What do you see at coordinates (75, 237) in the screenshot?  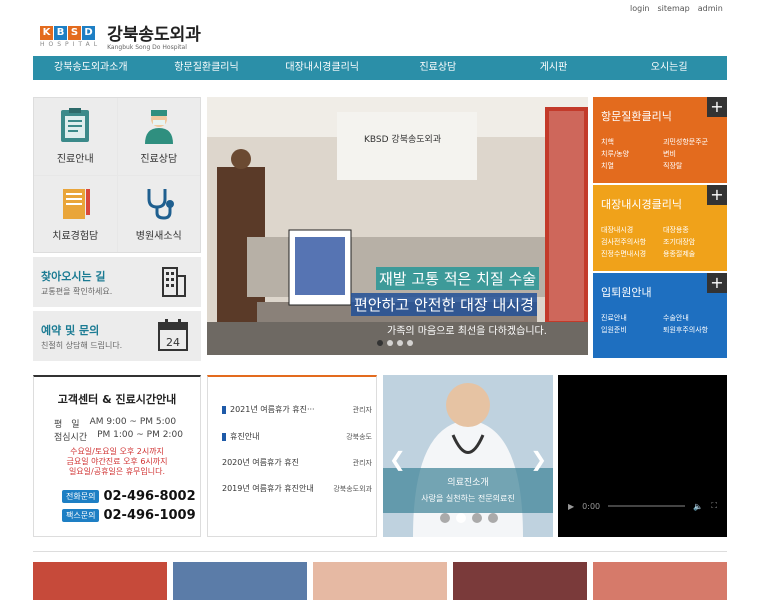 I see `tile-label: 치료경험담` at bounding box center [75, 237].